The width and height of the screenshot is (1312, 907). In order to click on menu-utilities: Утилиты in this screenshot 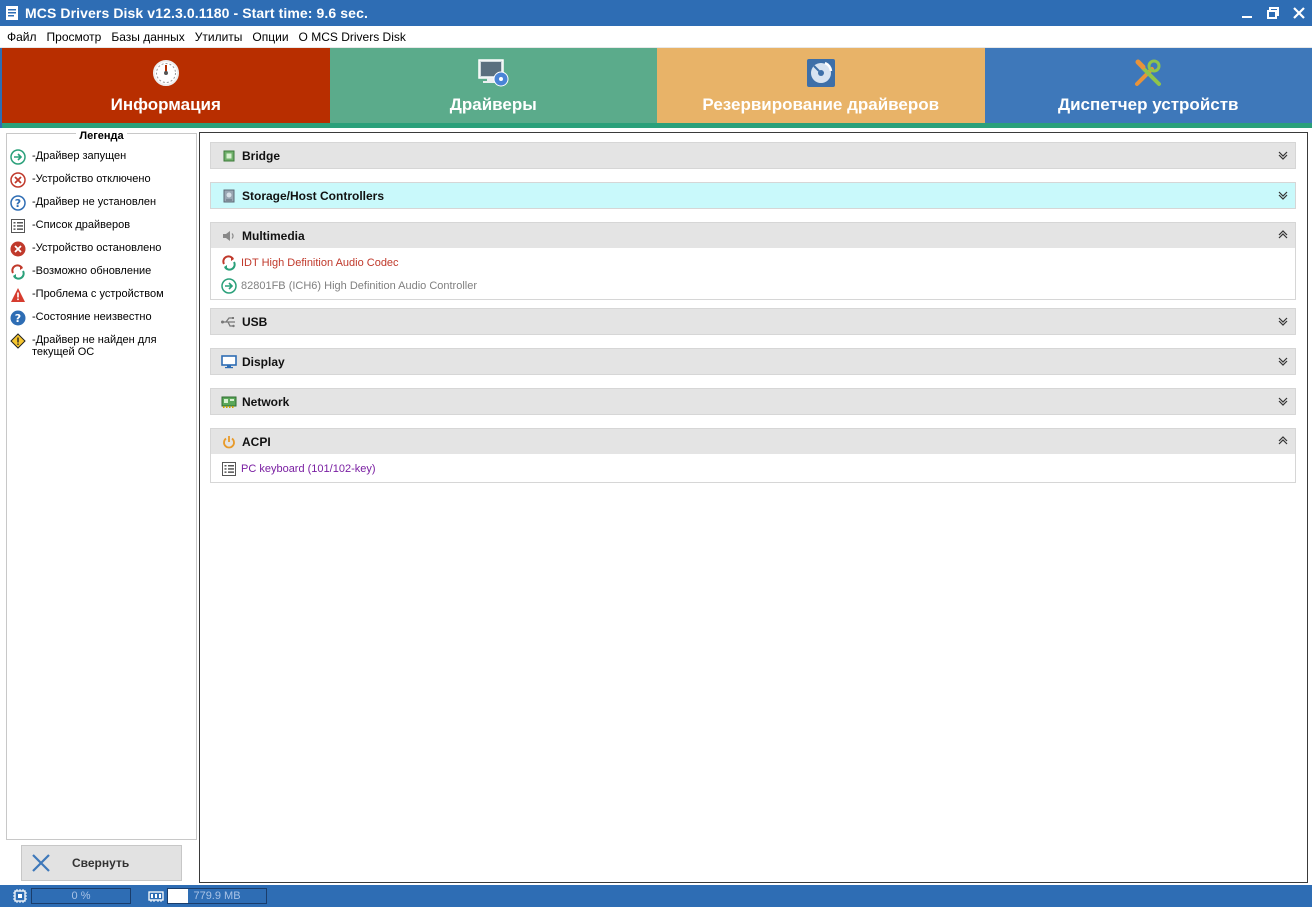, I will do `click(219, 37)`.